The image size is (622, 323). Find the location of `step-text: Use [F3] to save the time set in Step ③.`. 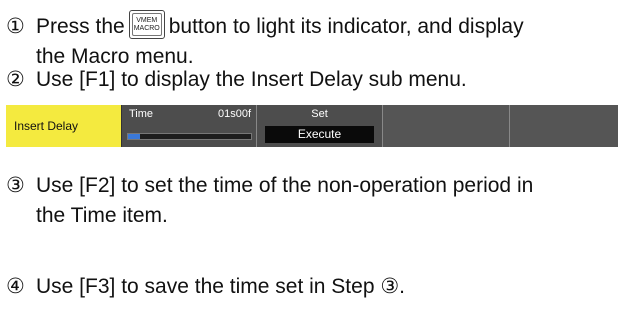

step-text: Use [F3] to save the time set in Step ③. is located at coordinates (220, 286).